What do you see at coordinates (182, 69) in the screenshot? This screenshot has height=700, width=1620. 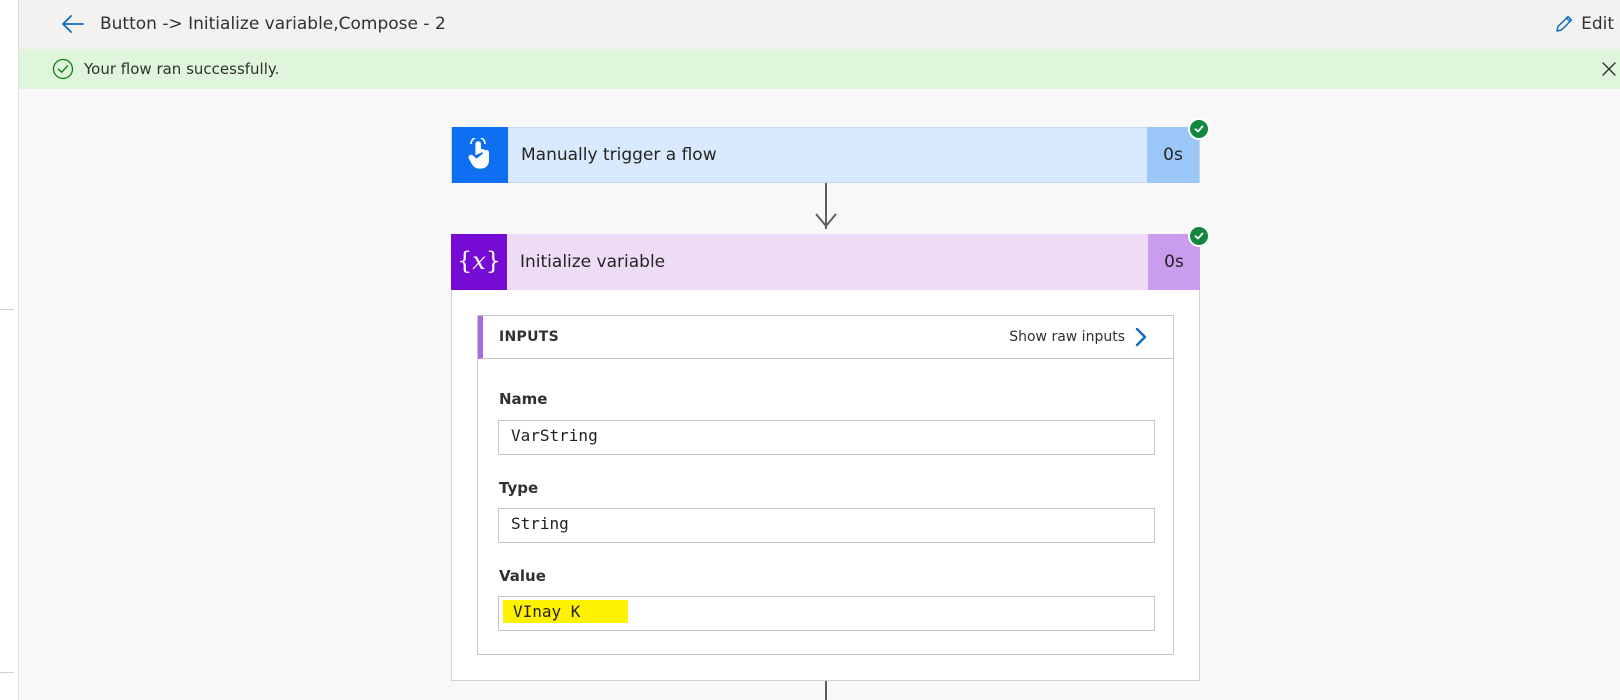 I see `banner-message: Your flow ran successfully.` at bounding box center [182, 69].